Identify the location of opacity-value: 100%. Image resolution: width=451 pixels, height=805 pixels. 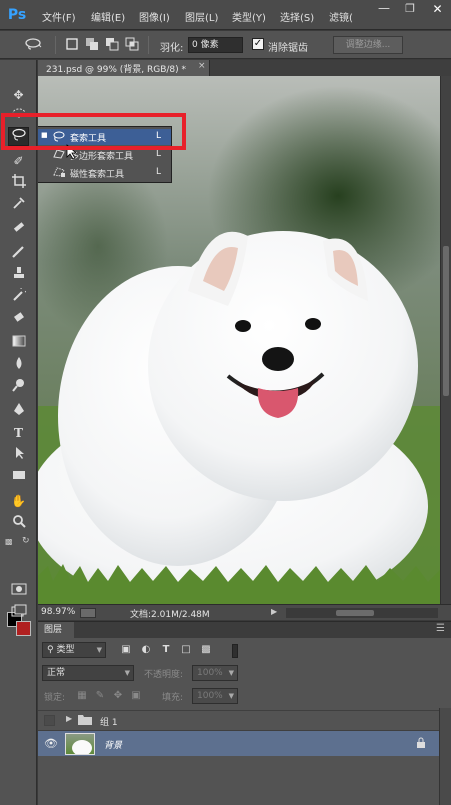
(210, 673).